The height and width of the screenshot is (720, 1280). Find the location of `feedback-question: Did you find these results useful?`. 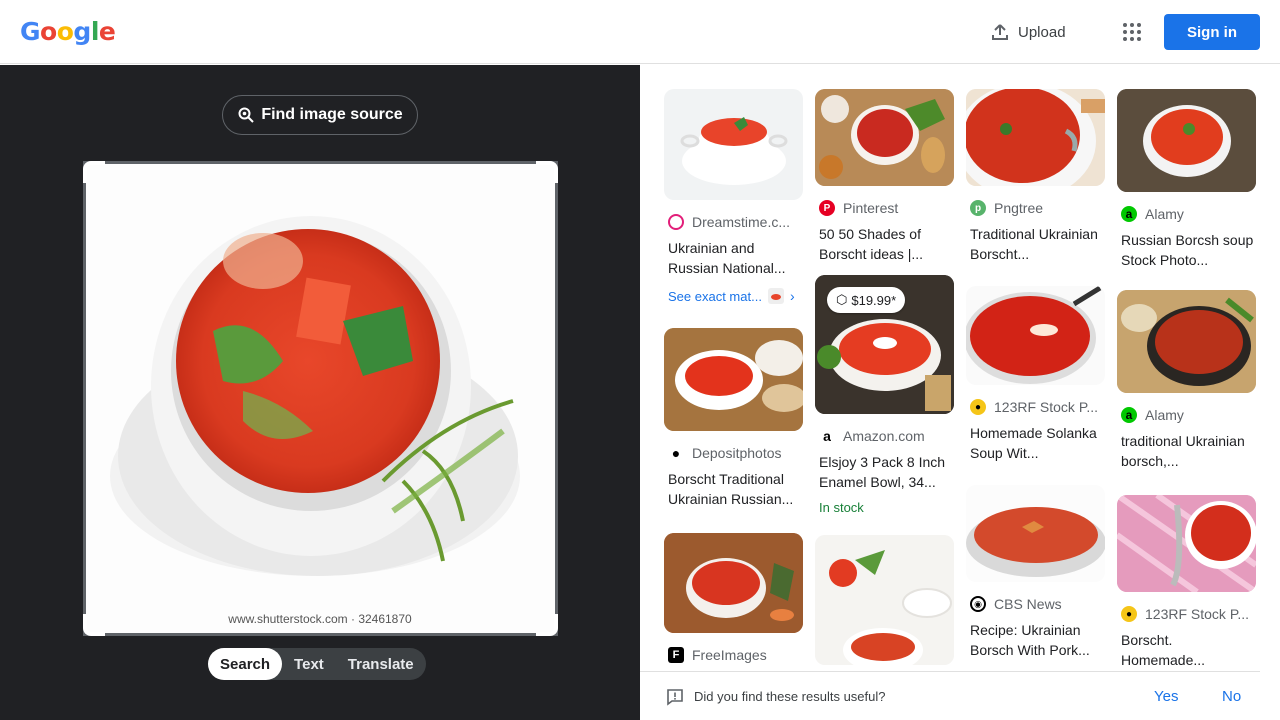

feedback-question: Did you find these results useful? is located at coordinates (790, 696).